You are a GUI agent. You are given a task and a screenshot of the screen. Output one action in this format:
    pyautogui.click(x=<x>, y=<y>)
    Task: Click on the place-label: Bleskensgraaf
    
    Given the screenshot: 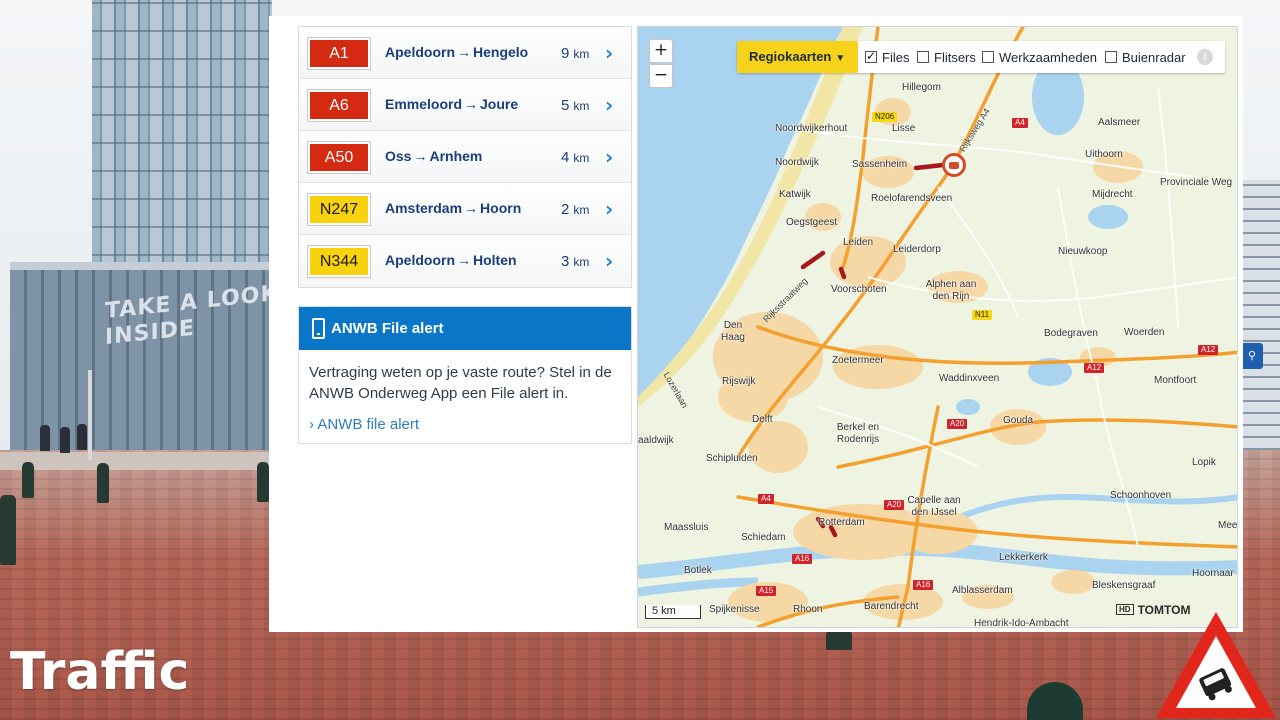 What is the action you would take?
    pyautogui.click(x=1124, y=585)
    